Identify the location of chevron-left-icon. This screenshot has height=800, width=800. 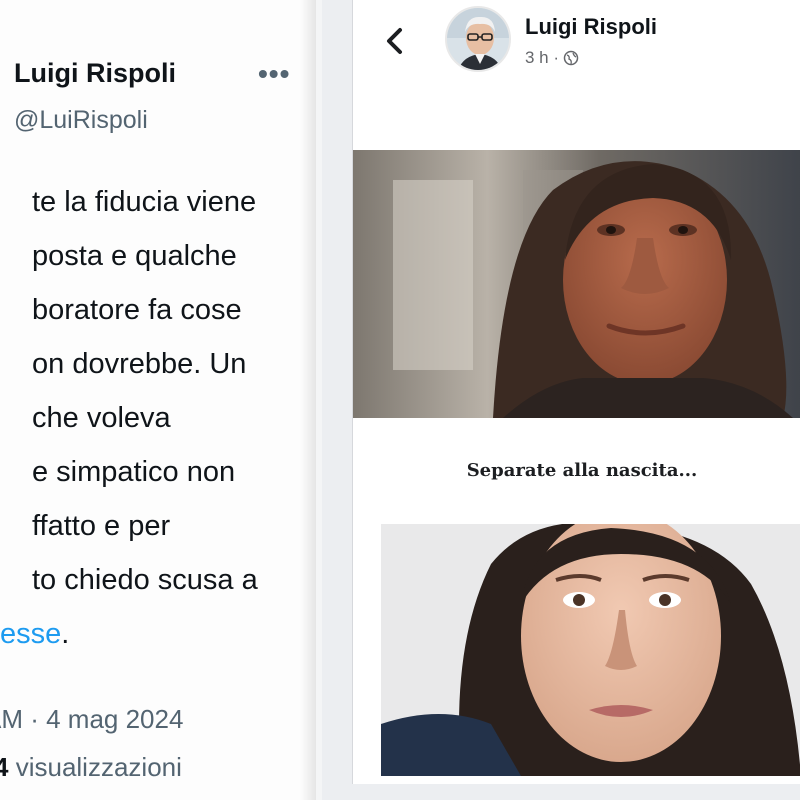
(394, 41).